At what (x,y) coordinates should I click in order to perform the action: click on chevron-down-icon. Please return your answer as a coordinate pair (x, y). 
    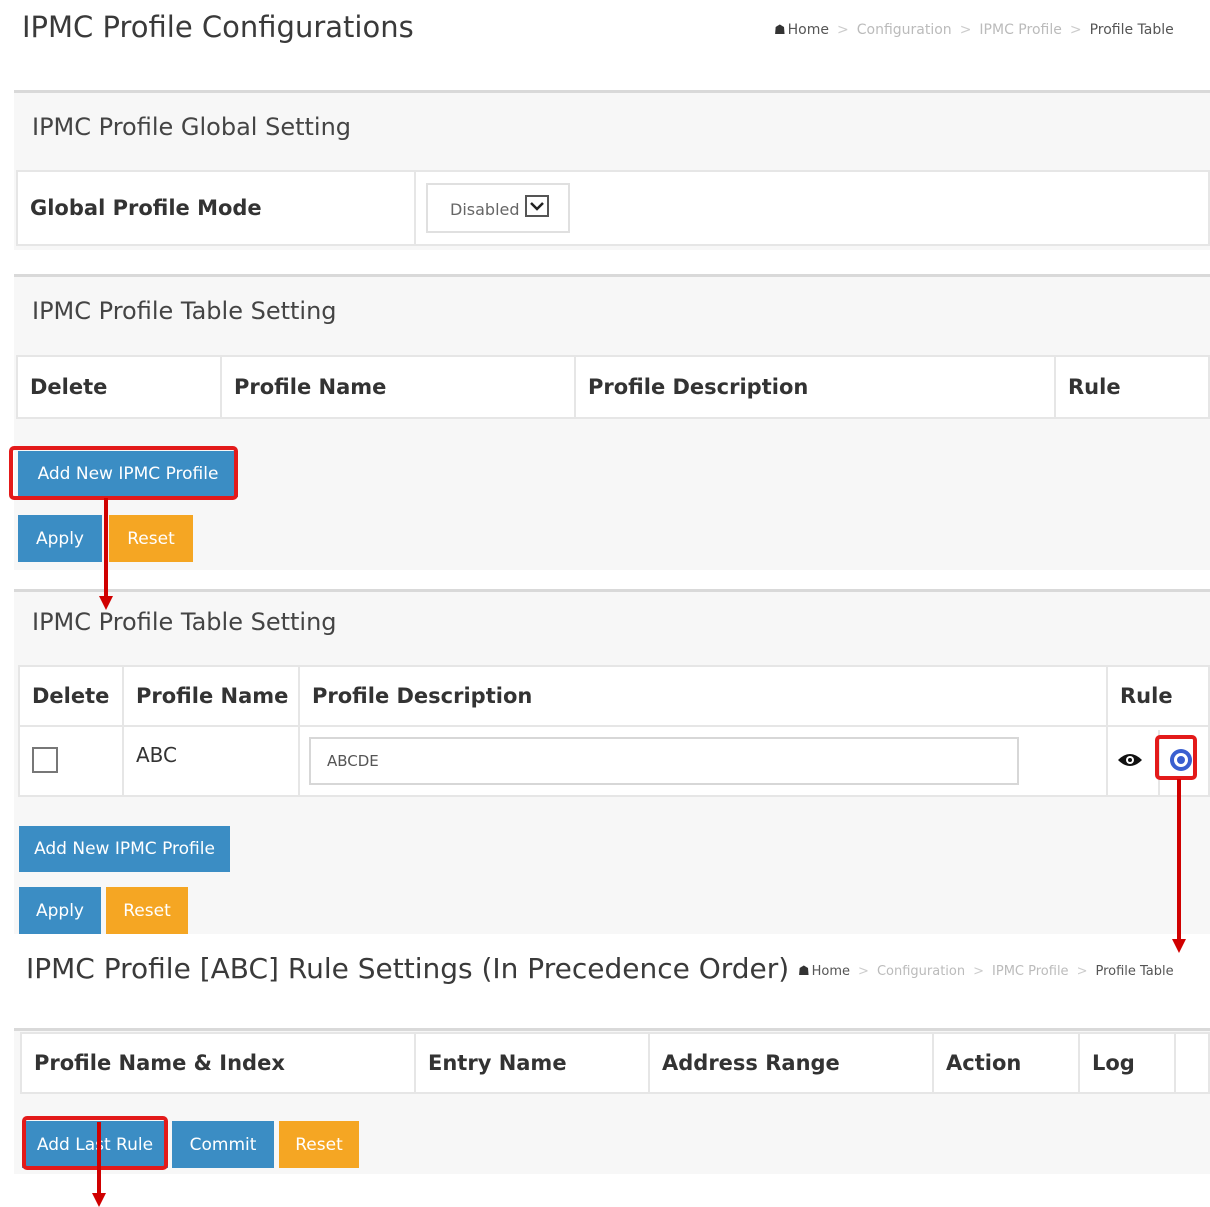
    Looking at the image, I should click on (537, 206).